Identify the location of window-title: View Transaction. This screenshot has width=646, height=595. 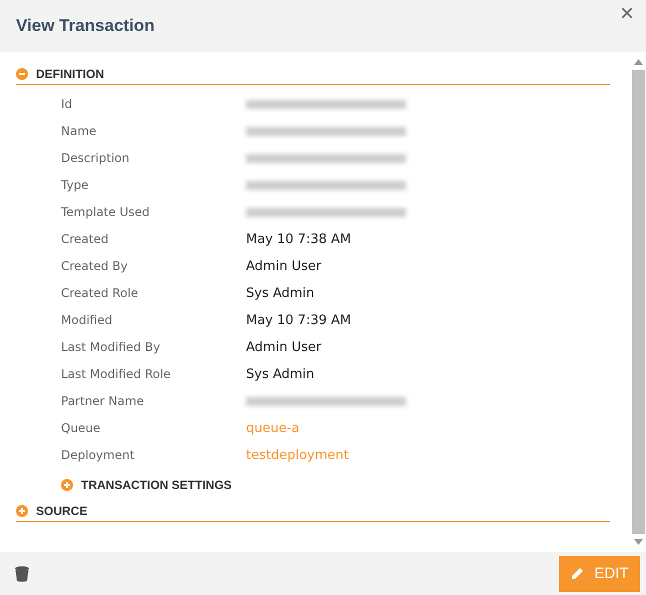
(85, 26).